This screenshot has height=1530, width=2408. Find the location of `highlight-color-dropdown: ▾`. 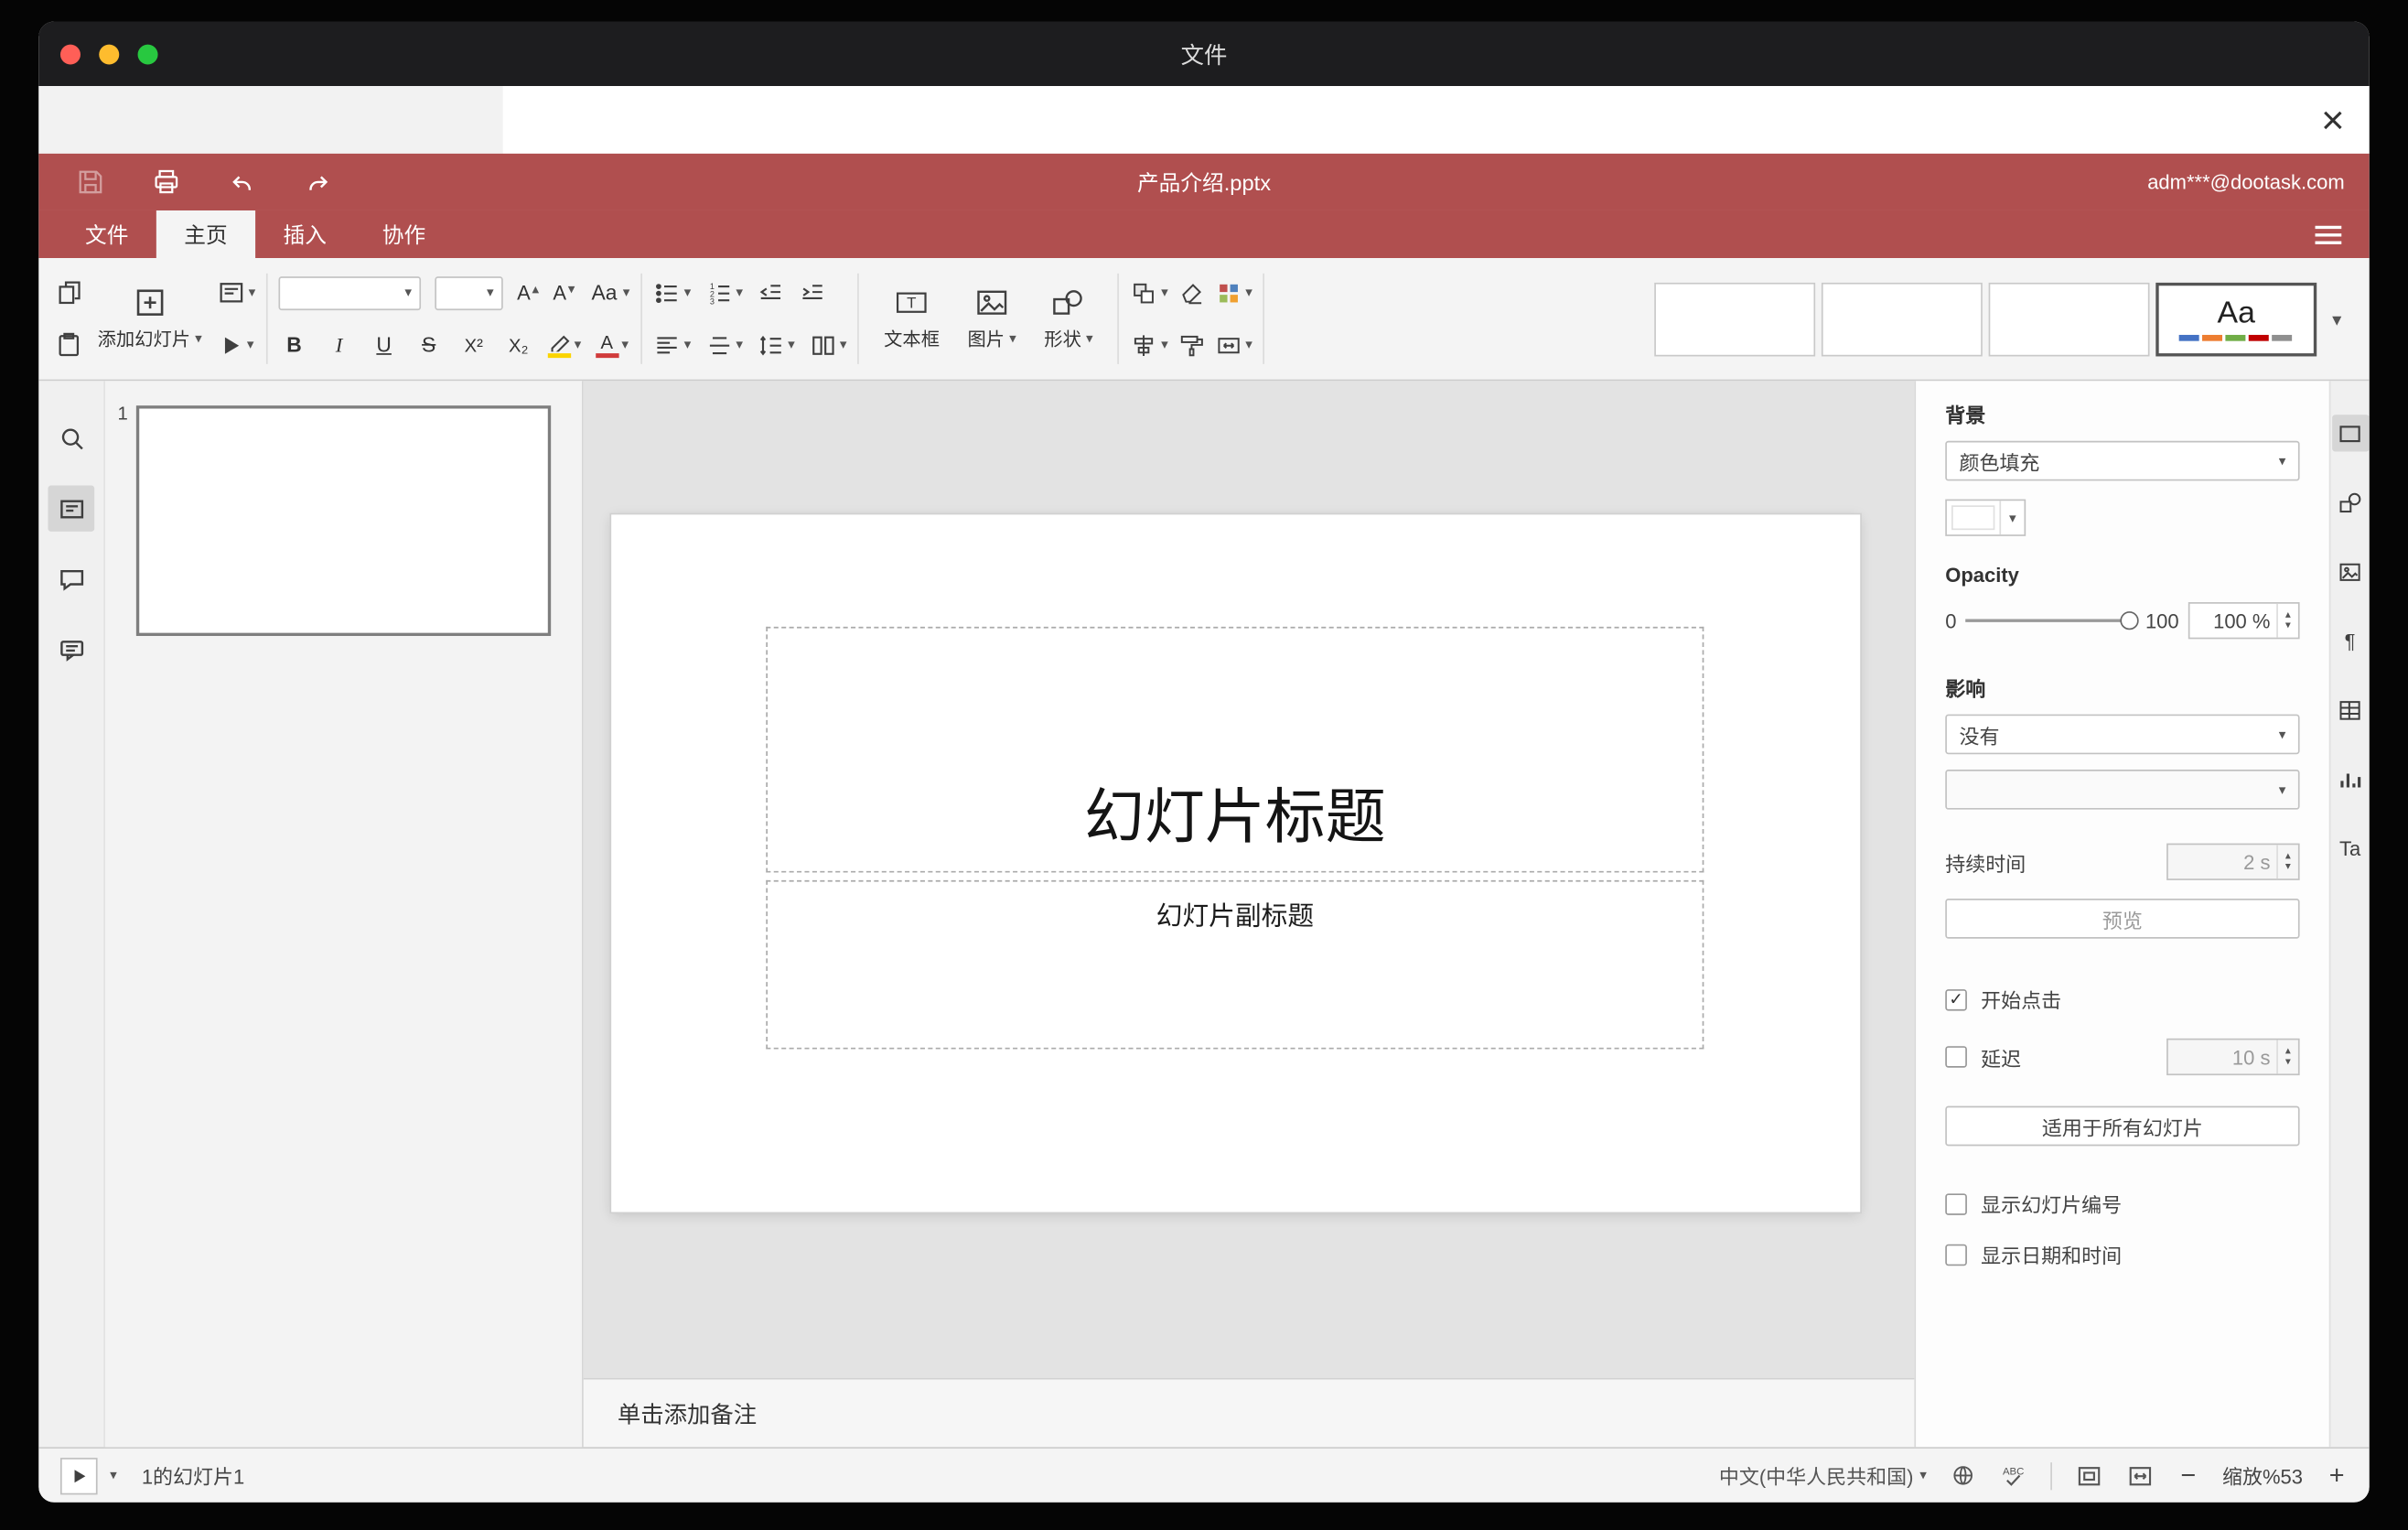

highlight-color-dropdown: ▾ is located at coordinates (564, 345).